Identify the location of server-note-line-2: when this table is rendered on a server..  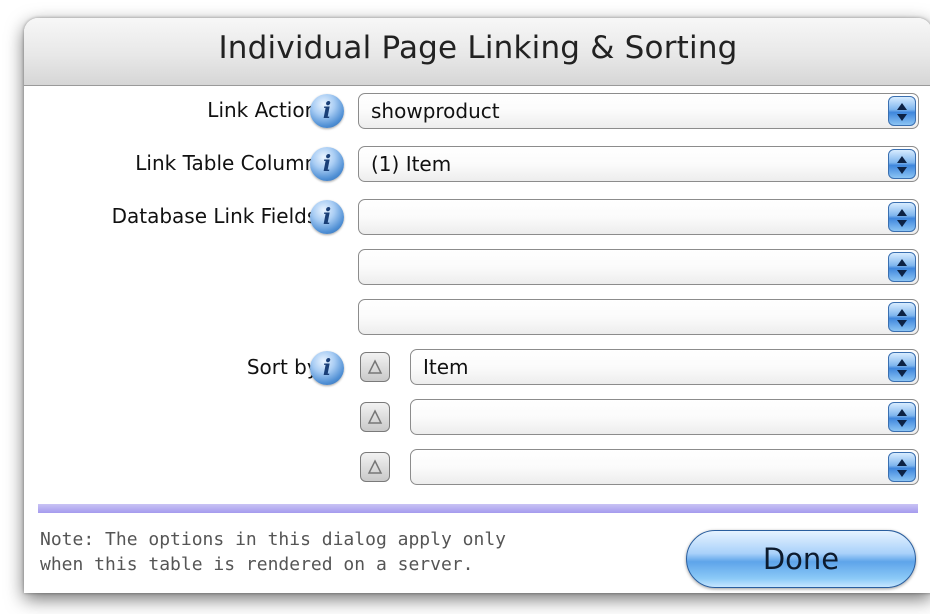
(257, 564).